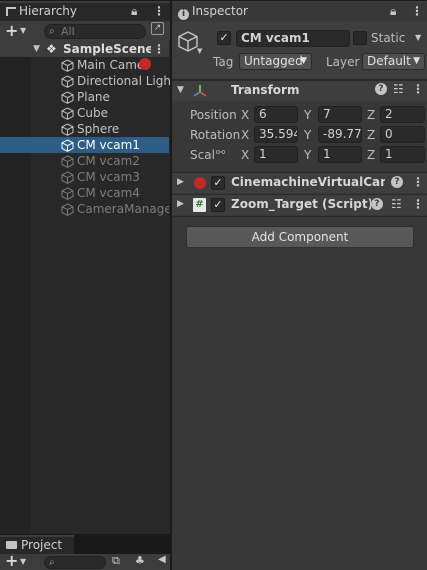  What do you see at coordinates (109, 65) in the screenshot?
I see `hierarchy-item-label: Main Camera` at bounding box center [109, 65].